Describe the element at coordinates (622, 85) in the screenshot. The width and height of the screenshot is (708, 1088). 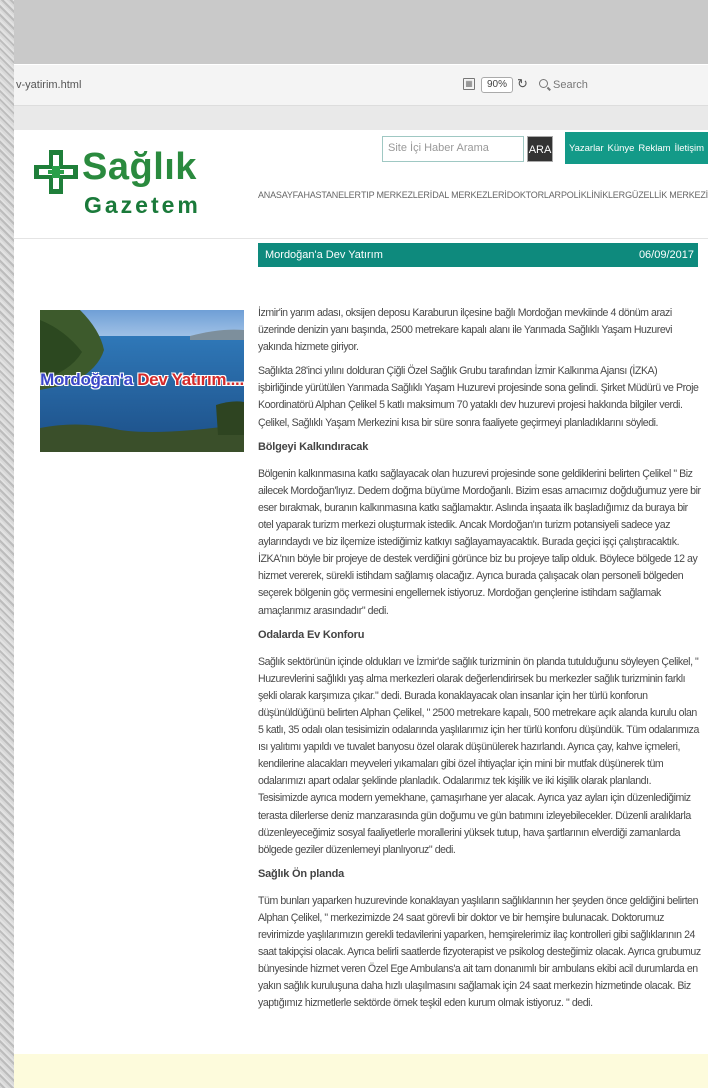
I see `browser-search-field: Search` at that location.